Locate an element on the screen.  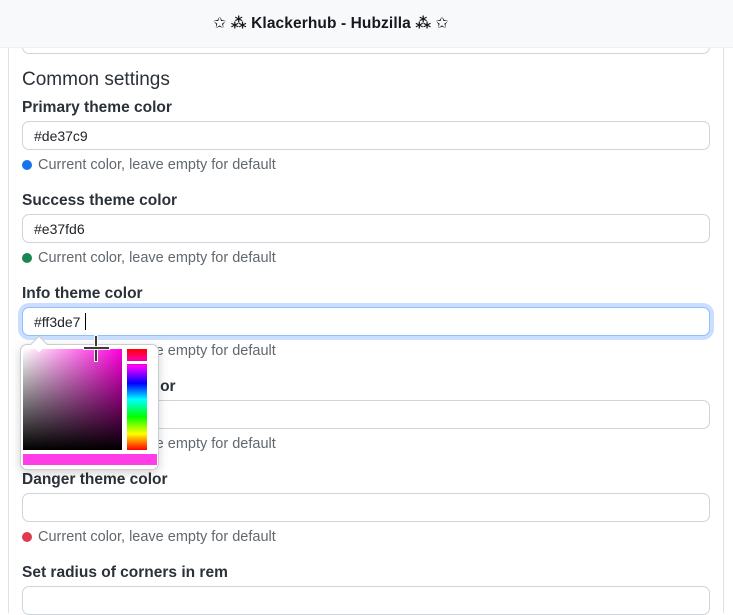
page-title: Common settings is located at coordinates (96, 79).